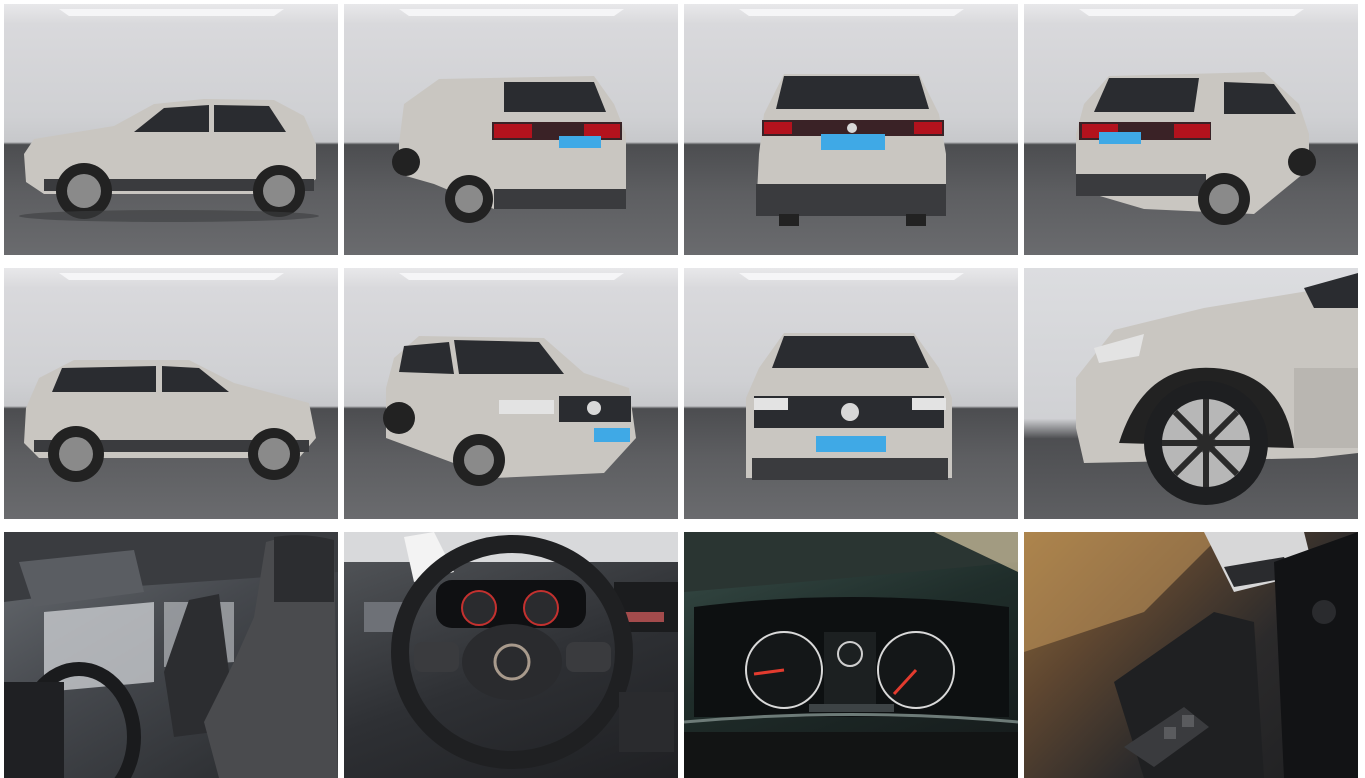  Describe the element at coordinates (509, 379) in the screenshot. I see `car-front-three-quarter-photo` at that location.